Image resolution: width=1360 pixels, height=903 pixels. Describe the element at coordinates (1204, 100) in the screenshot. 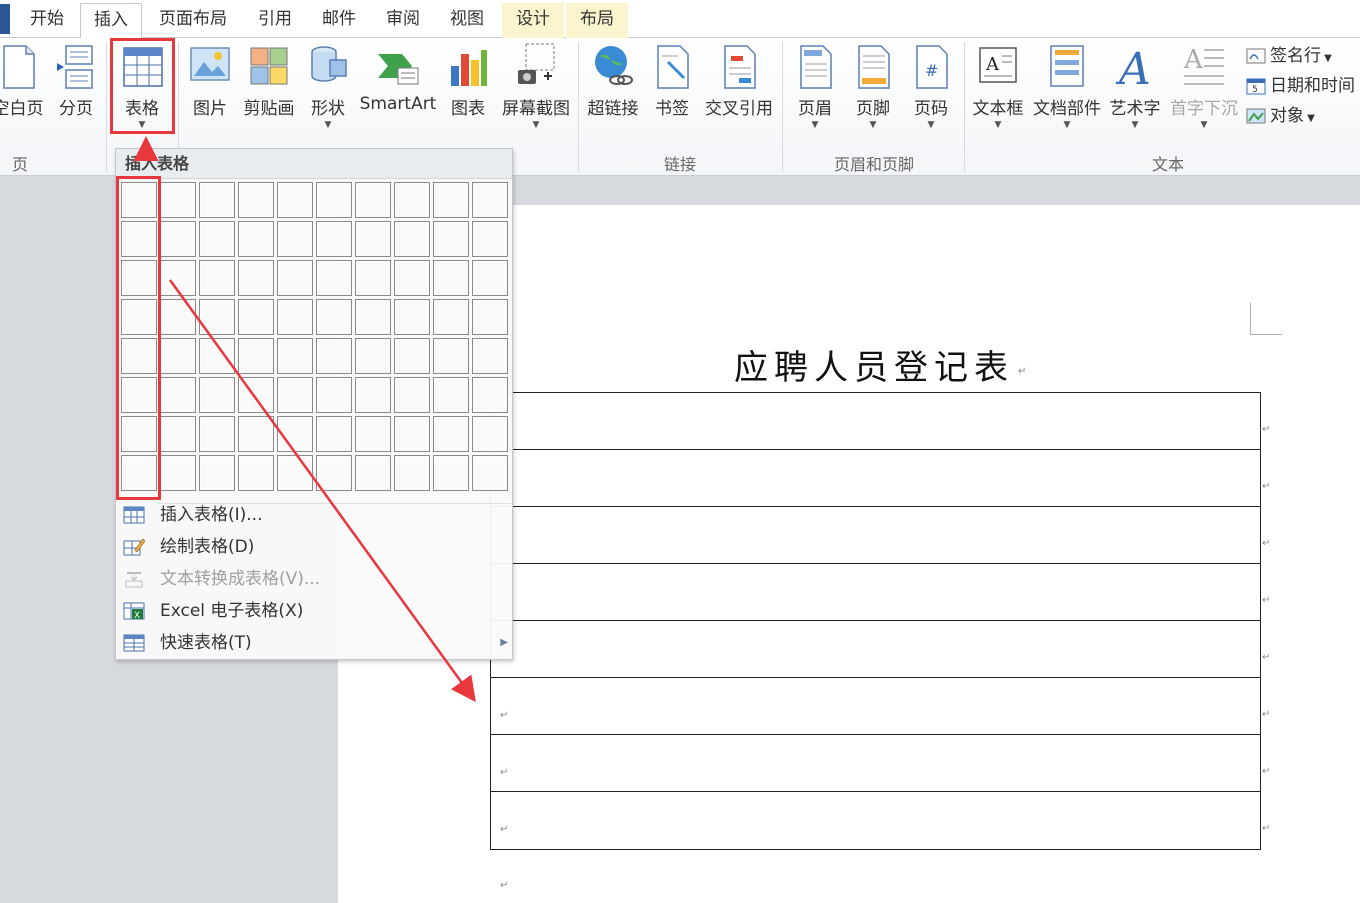

I see `drop-cap-button: A 首字下沉 ▼` at that location.